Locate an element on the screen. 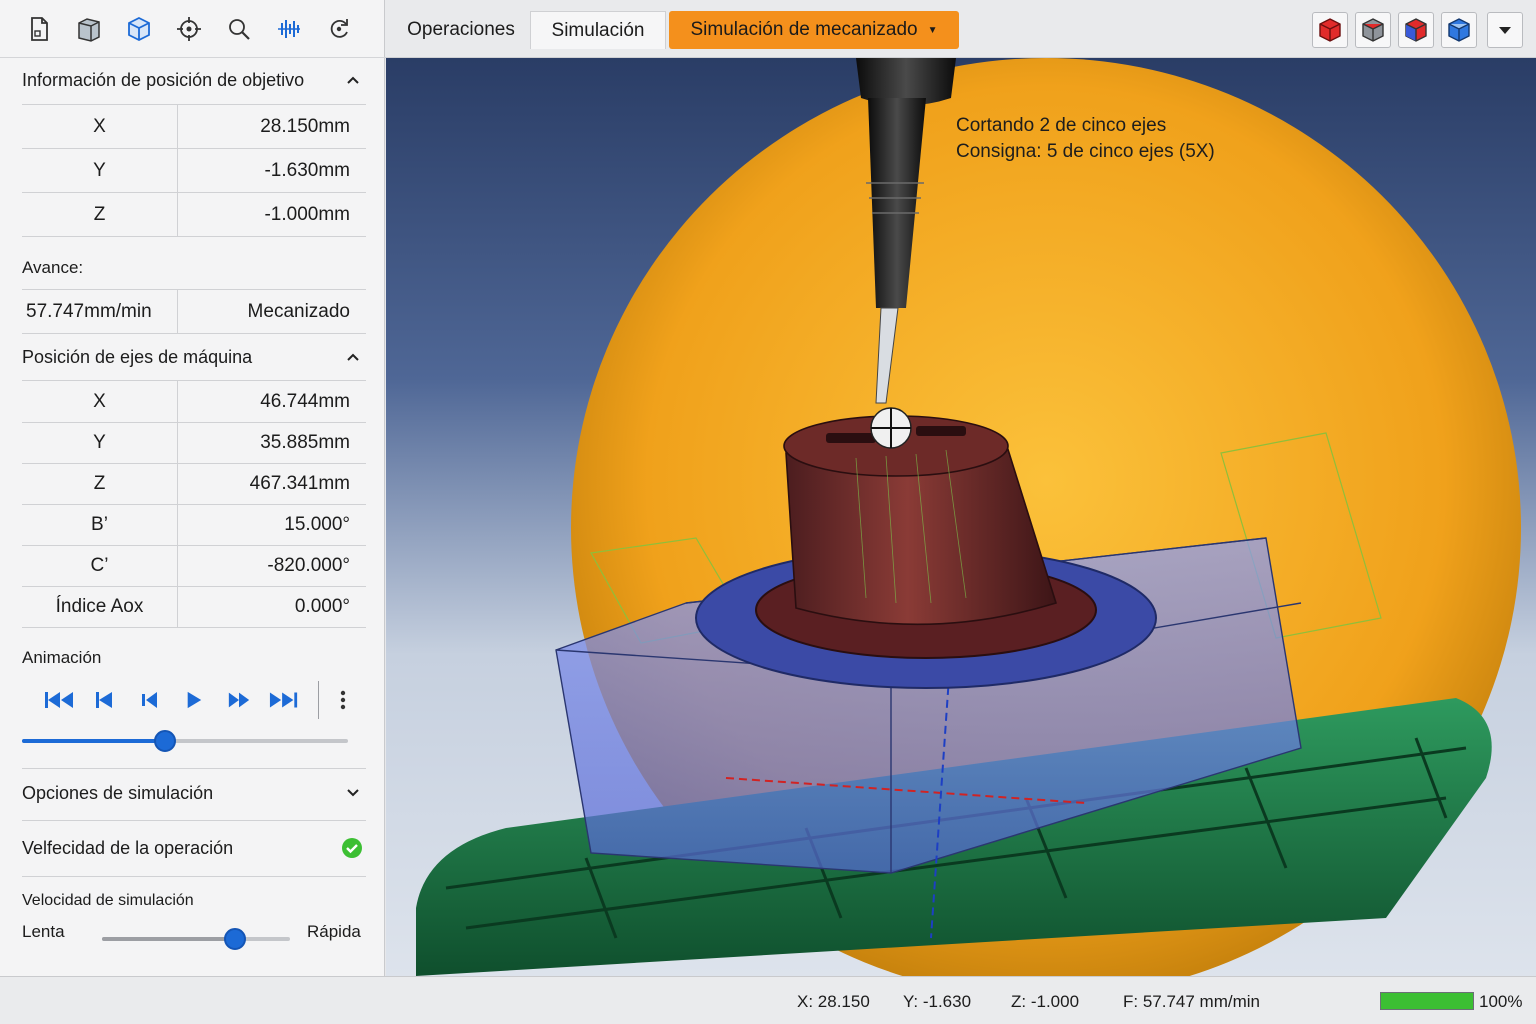  play-icon is located at coordinates (193, 700).